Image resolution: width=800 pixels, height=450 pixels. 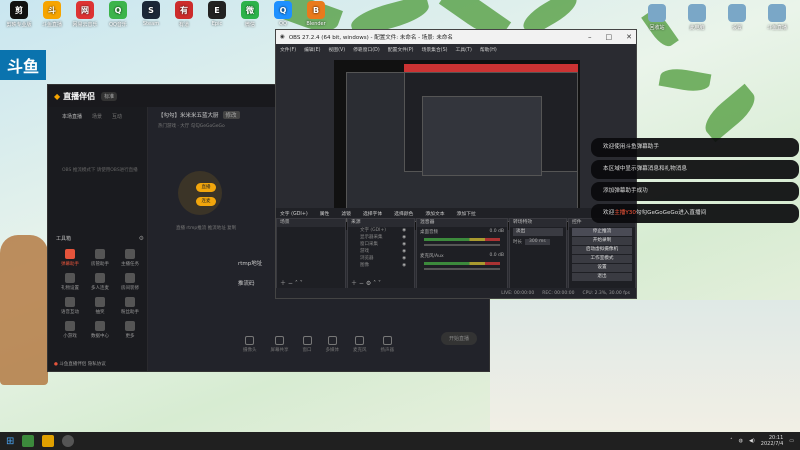 I want to click on clock: 20:11 2022/7/4, so click(x=772, y=441).